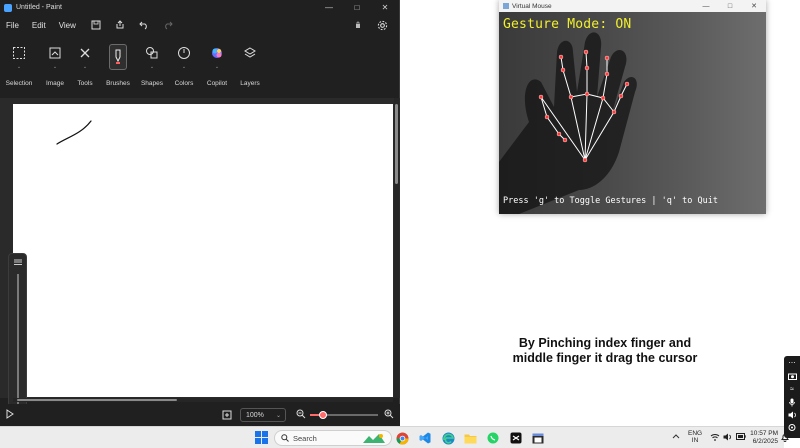  Describe the element at coordinates (765, 441) in the screenshot. I see `clock-date: 6/2/2025` at that location.